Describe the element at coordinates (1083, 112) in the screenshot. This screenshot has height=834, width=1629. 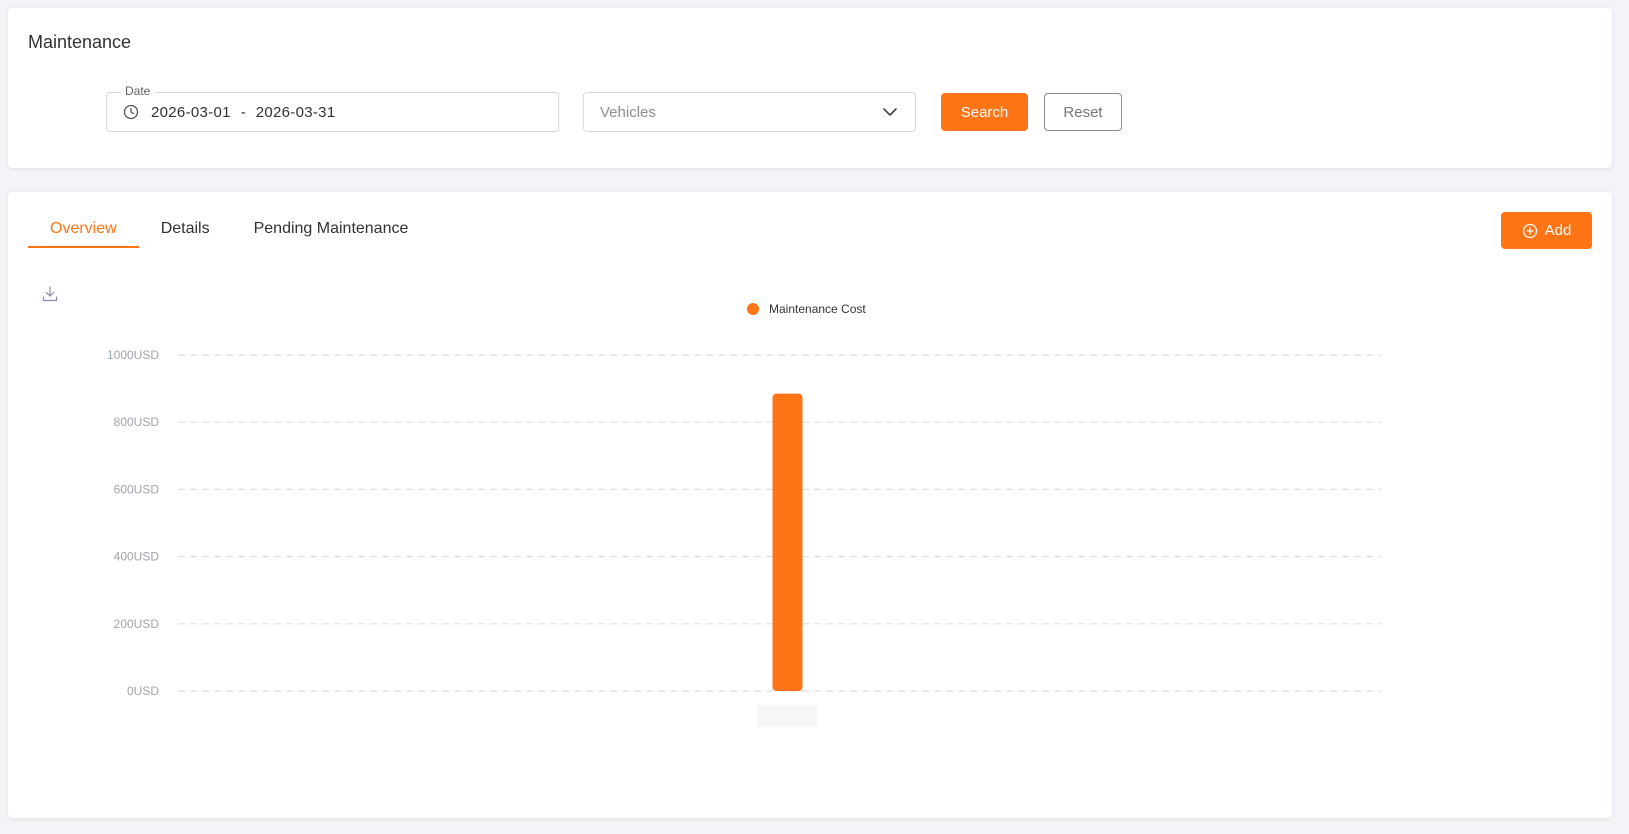
I see `reset-button: Reset` at that location.